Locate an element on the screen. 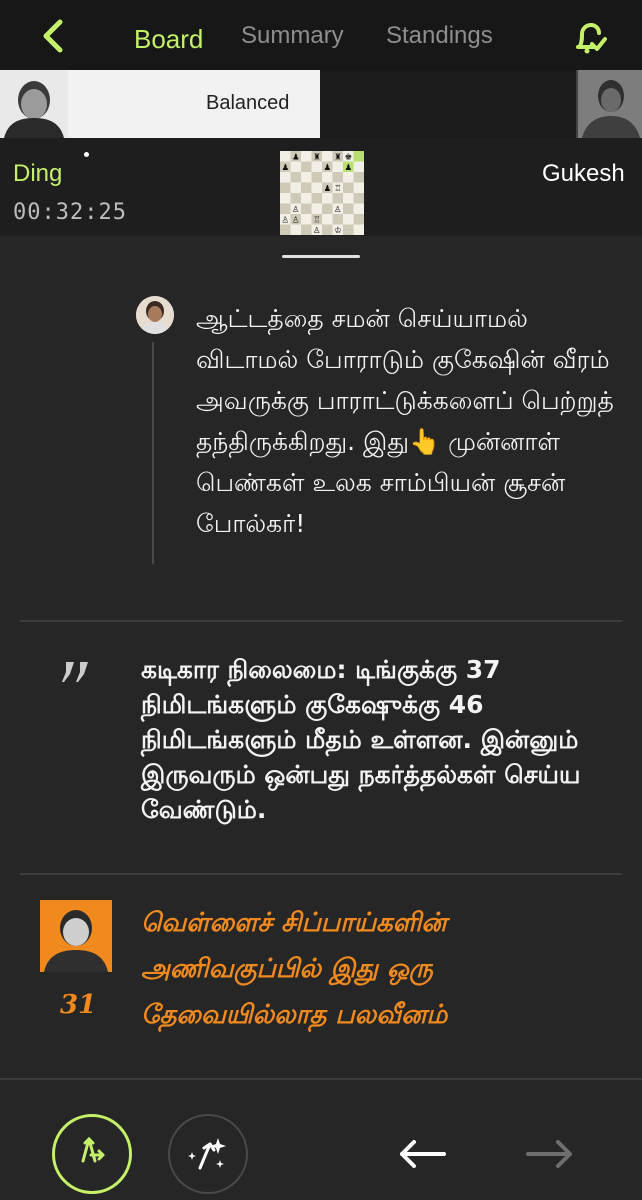  top-nav: Board Summary Standings is located at coordinates (321, 35).